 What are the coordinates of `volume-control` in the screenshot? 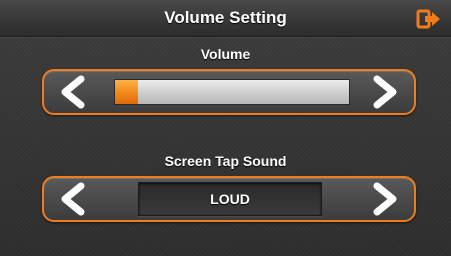 It's located at (229, 92).